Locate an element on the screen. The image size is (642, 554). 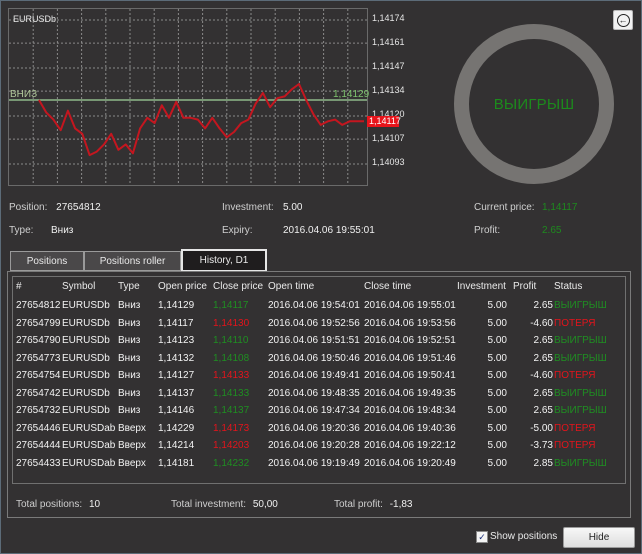
total-positions-label: Total positions: is located at coordinates (49, 504).